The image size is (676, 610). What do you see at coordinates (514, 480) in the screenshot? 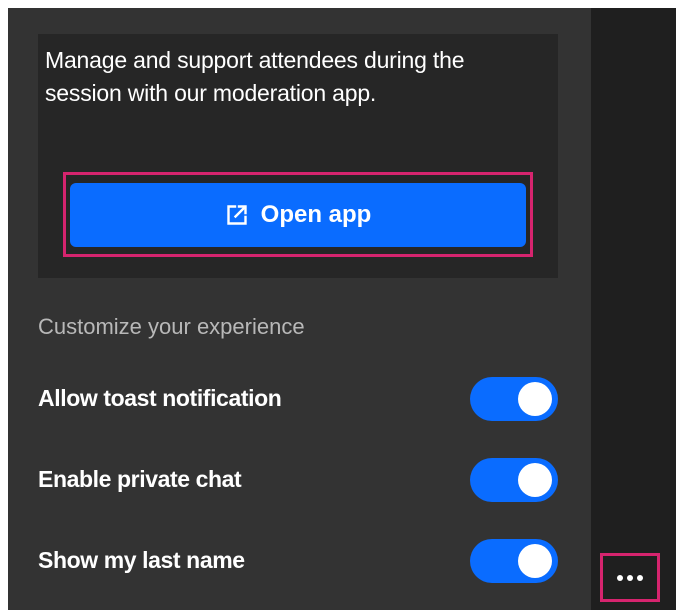
I see `private-chat-toggle` at bounding box center [514, 480].